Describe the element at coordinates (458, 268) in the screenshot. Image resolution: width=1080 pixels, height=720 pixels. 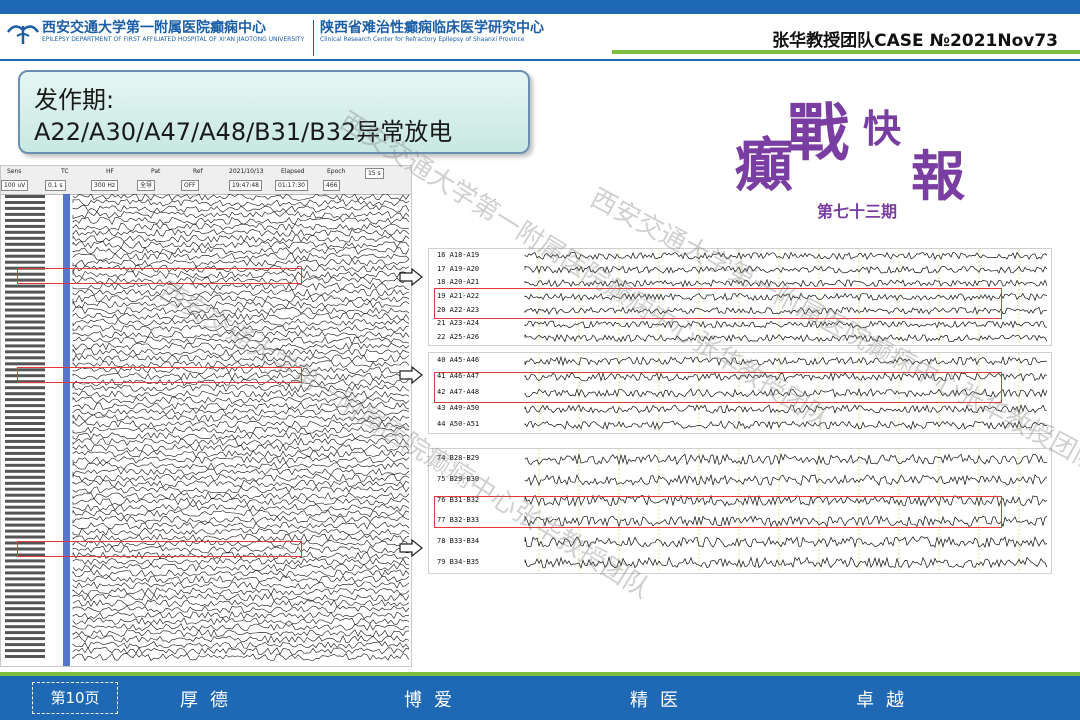
I see `channel-label: 17 A19-A20` at that location.